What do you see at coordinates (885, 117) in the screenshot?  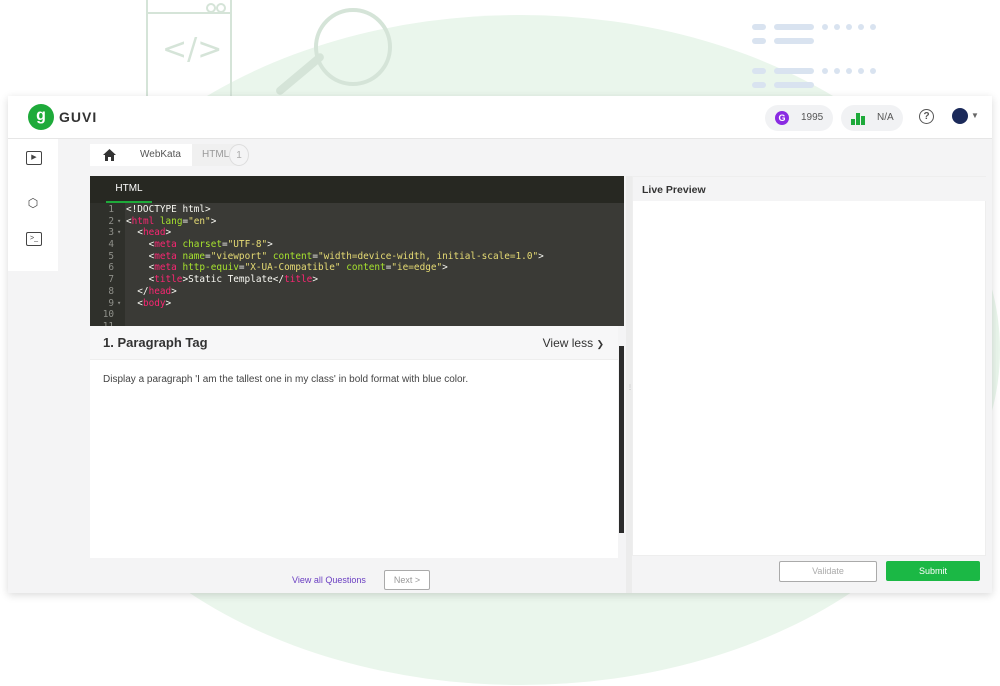 I see `rank-value: N/A` at bounding box center [885, 117].